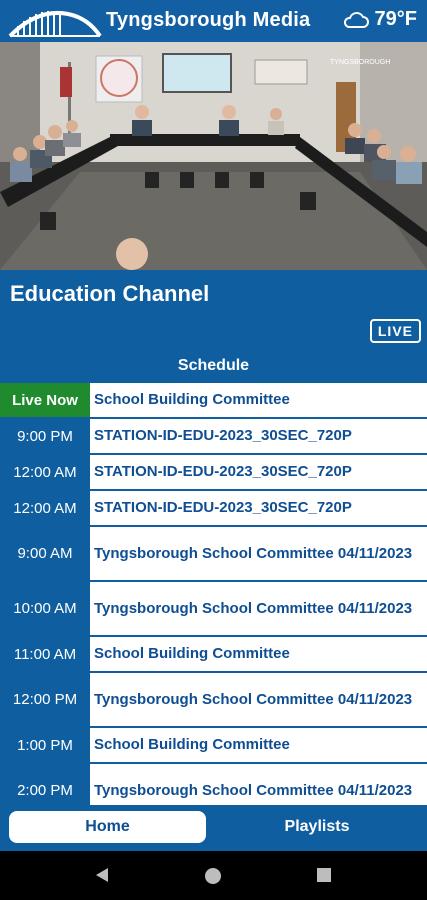  Describe the element at coordinates (45, 745) in the screenshot. I see `program-time: 1:00 PM` at that location.